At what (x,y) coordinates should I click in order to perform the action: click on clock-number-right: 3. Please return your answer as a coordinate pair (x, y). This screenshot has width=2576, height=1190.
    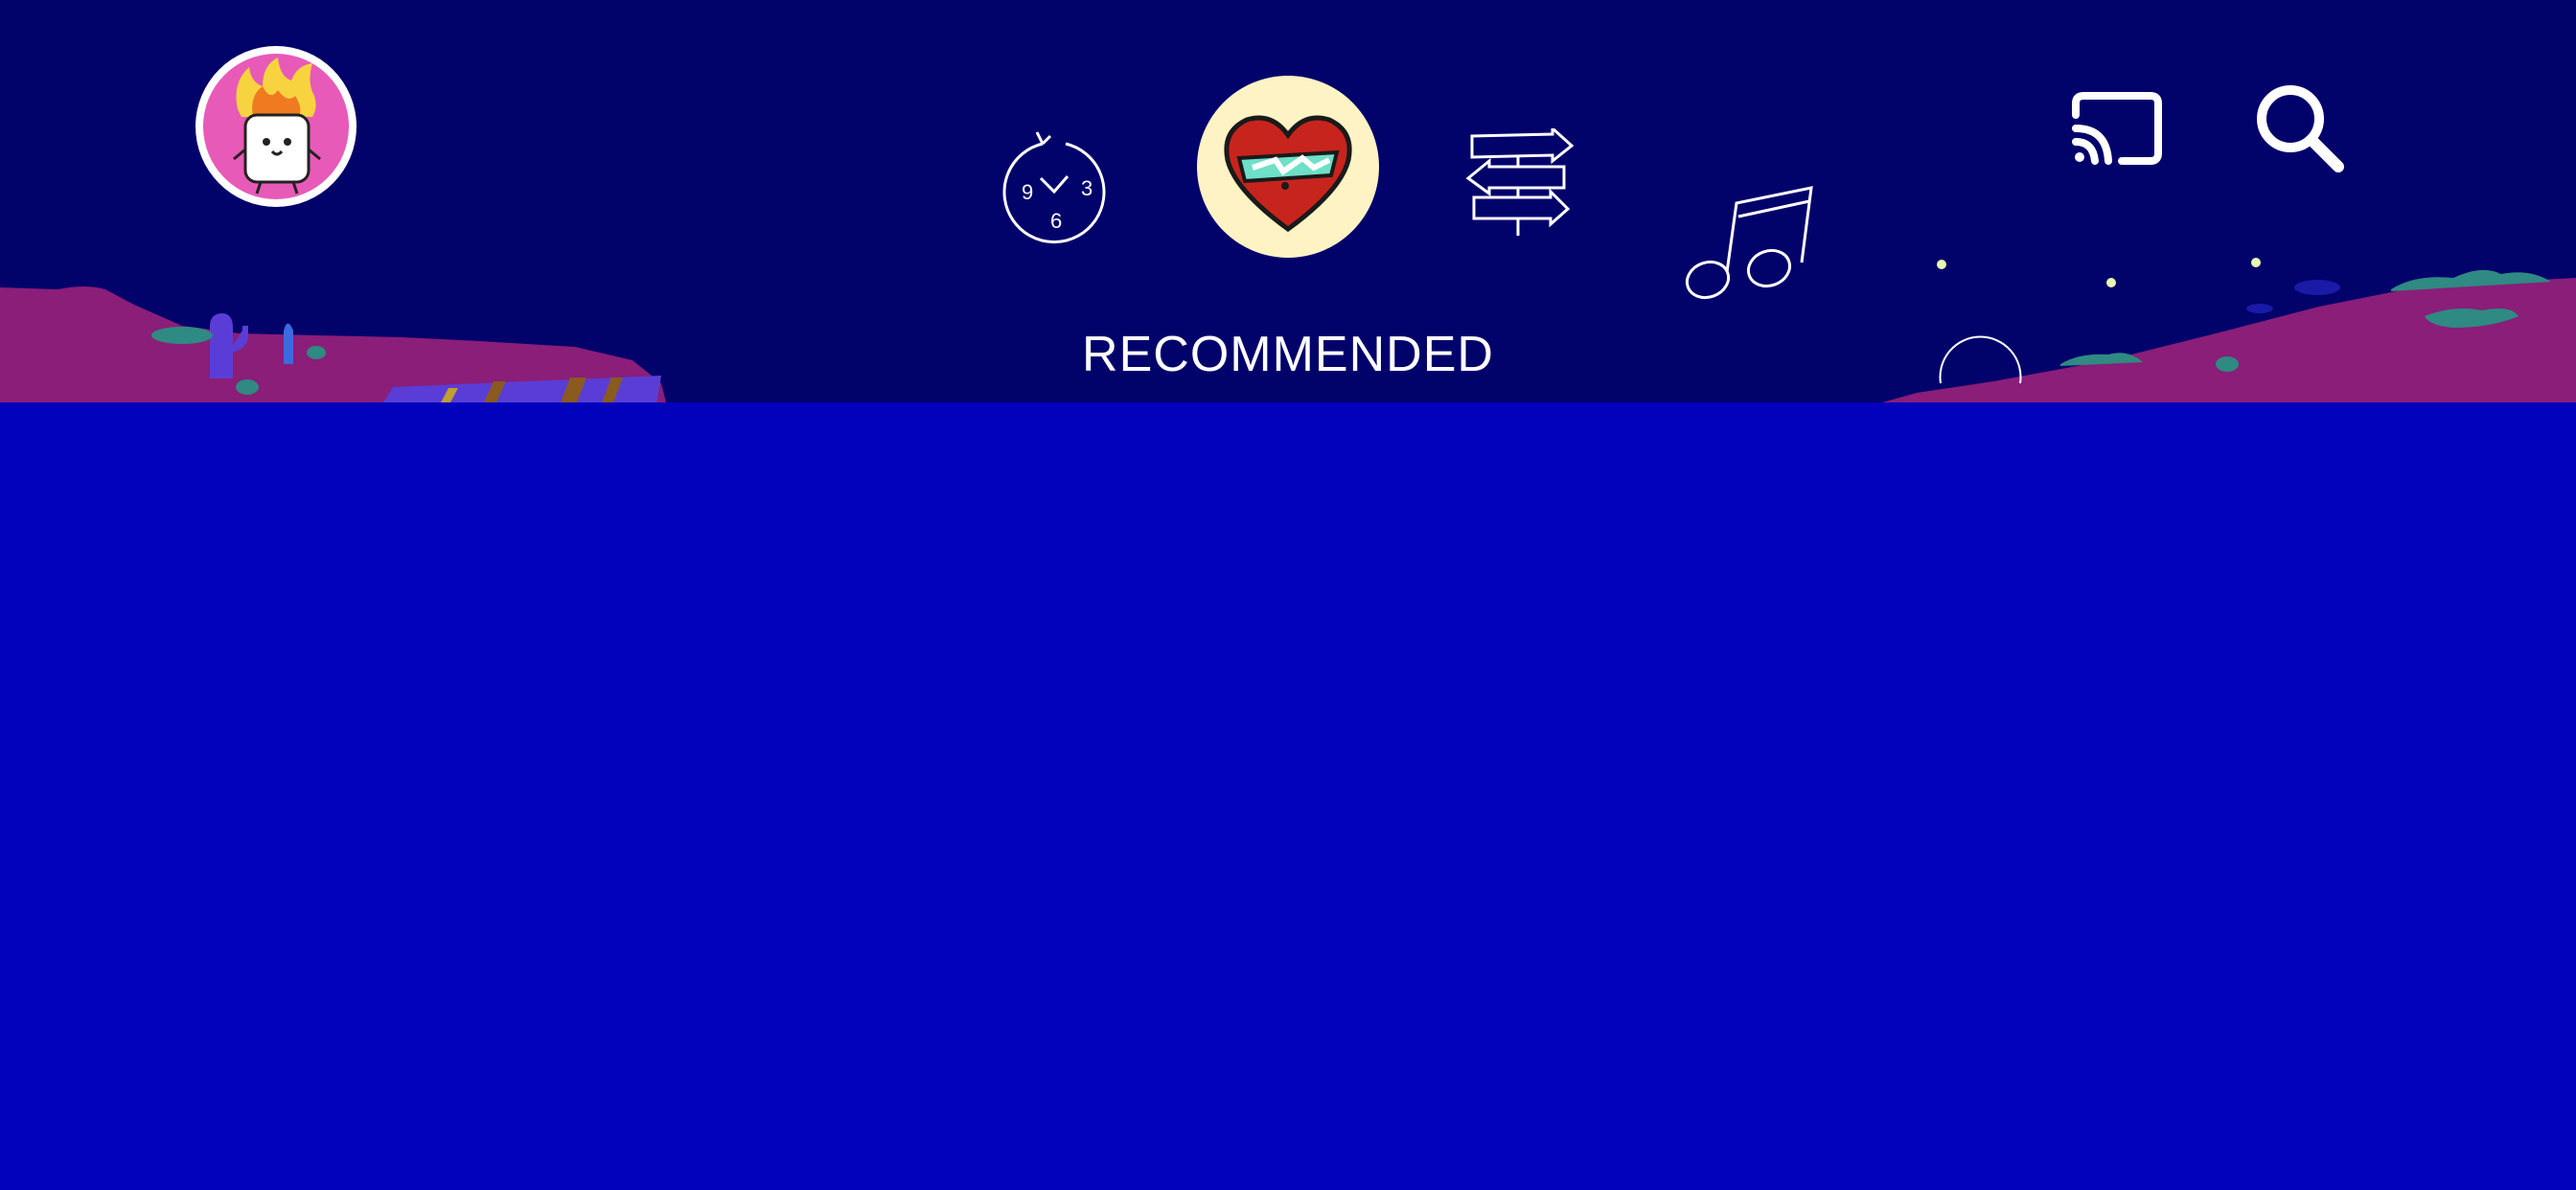
    Looking at the image, I should click on (1086, 188).